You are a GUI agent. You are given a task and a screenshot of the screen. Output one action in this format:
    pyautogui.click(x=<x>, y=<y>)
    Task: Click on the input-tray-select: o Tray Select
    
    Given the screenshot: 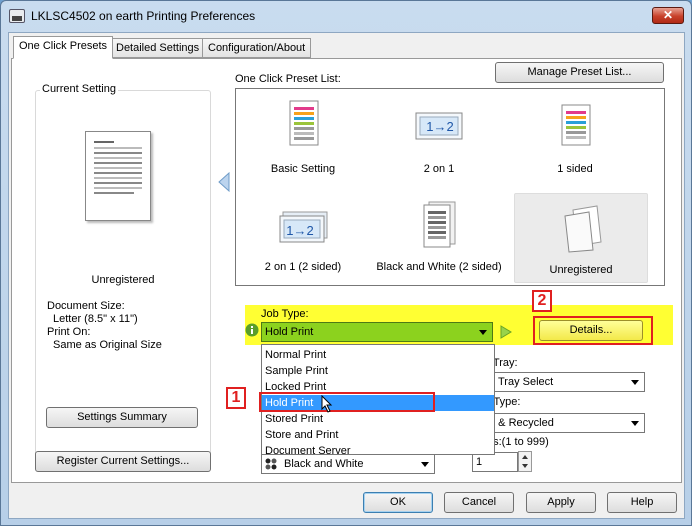 What is the action you would take?
    pyautogui.click(x=565, y=382)
    